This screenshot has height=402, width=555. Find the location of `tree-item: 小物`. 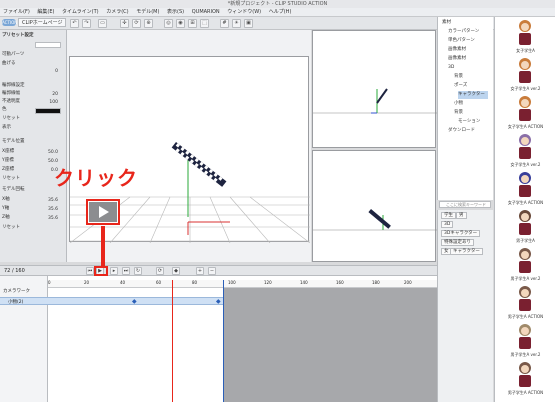

tree-item: 小物 is located at coordinates (458, 104).